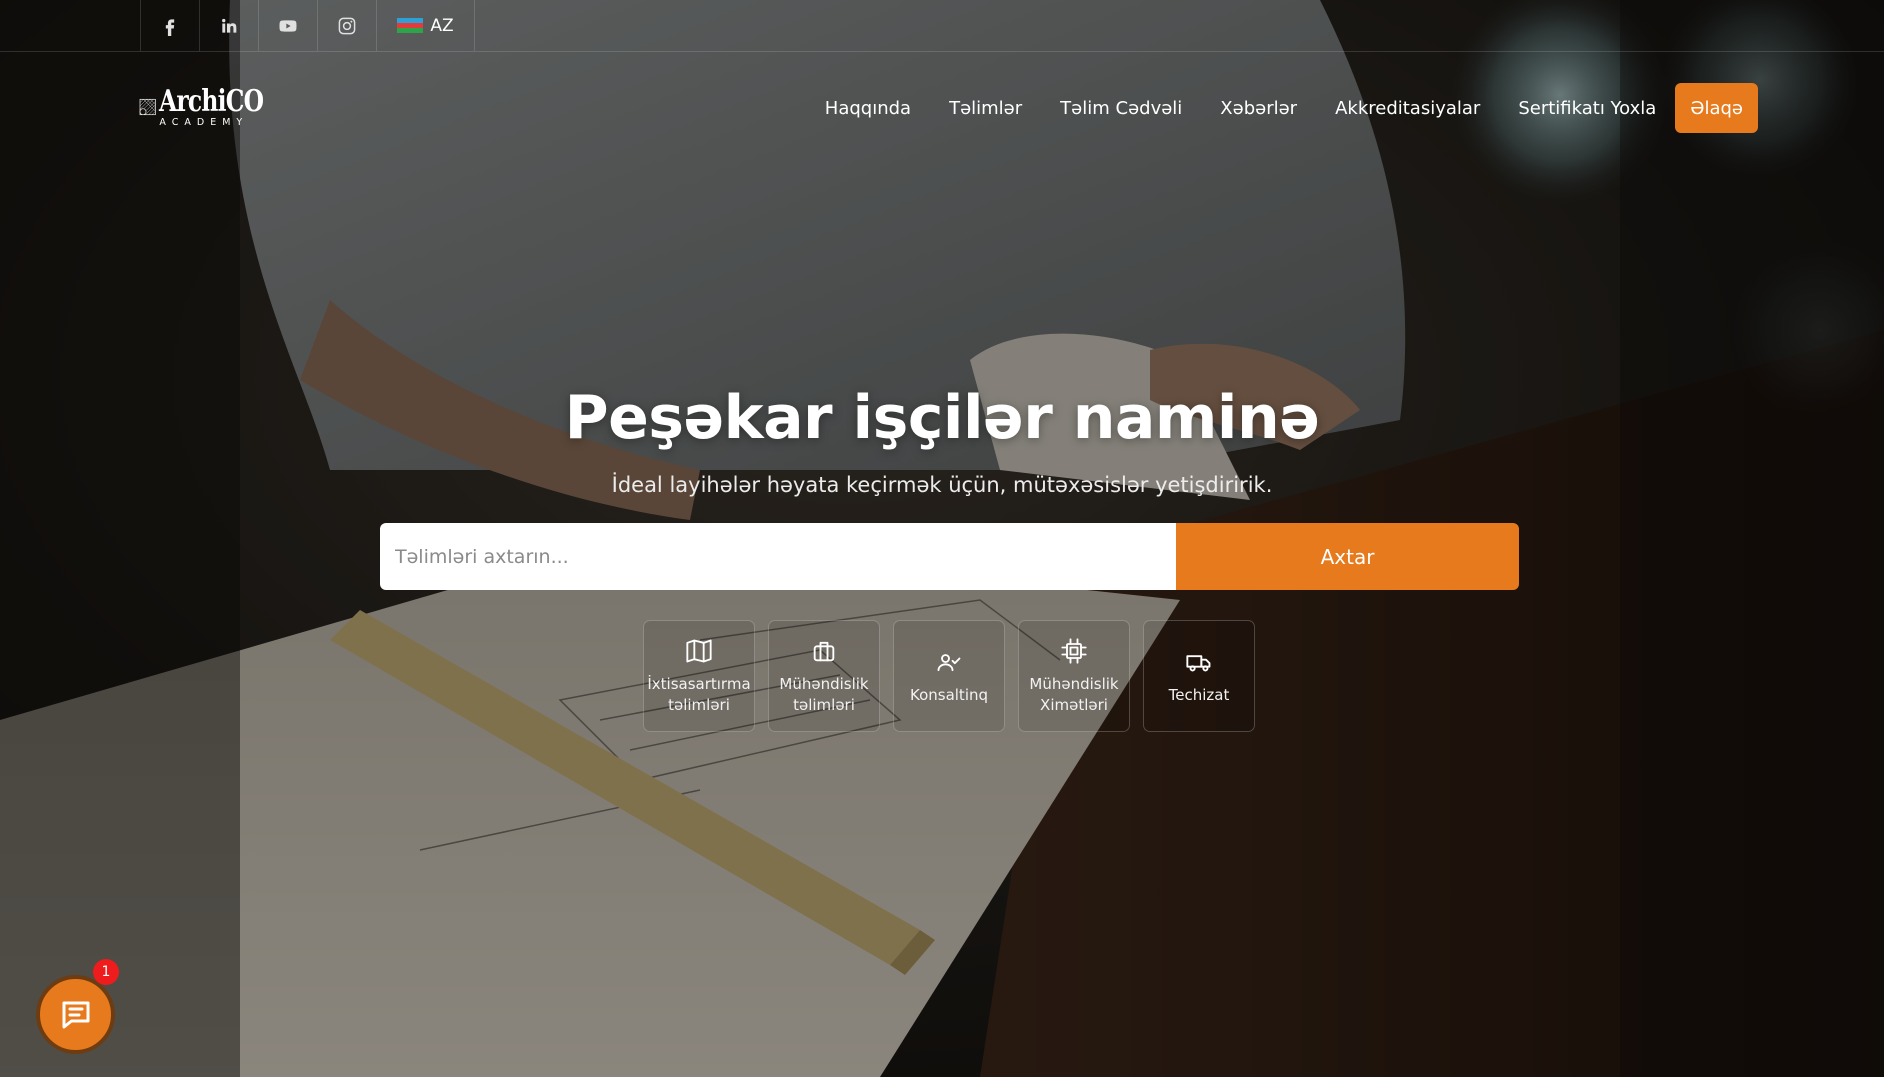 The image size is (1884, 1077). Describe the element at coordinates (1347, 556) in the screenshot. I see `search-button: Axtar` at that location.